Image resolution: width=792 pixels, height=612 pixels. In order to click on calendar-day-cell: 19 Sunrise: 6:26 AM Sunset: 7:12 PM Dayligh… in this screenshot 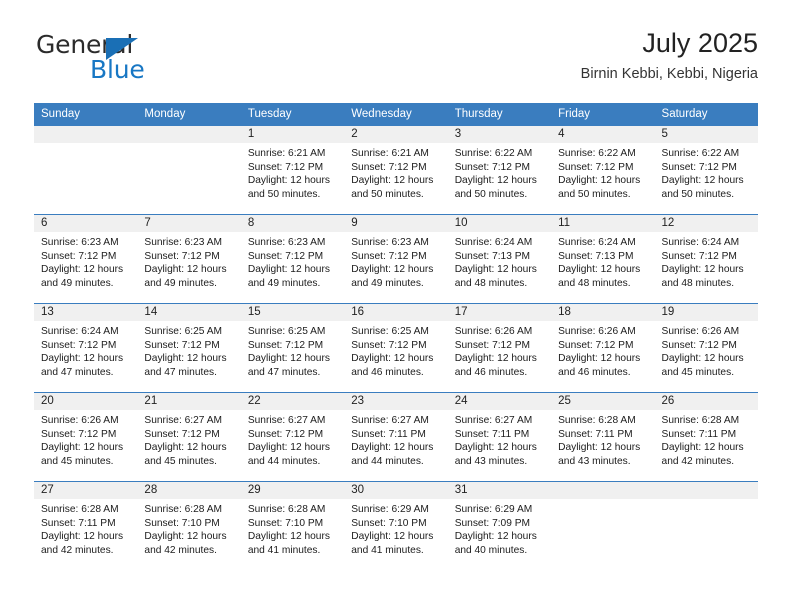, I will do `click(706, 348)`.